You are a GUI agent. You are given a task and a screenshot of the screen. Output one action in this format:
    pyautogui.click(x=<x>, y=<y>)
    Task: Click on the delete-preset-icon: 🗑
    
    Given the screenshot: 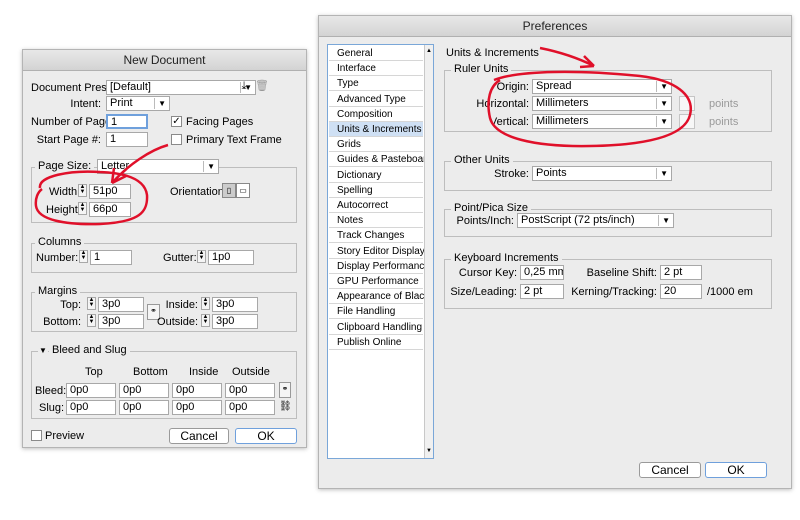 What is the action you would take?
    pyautogui.click(x=262, y=86)
    